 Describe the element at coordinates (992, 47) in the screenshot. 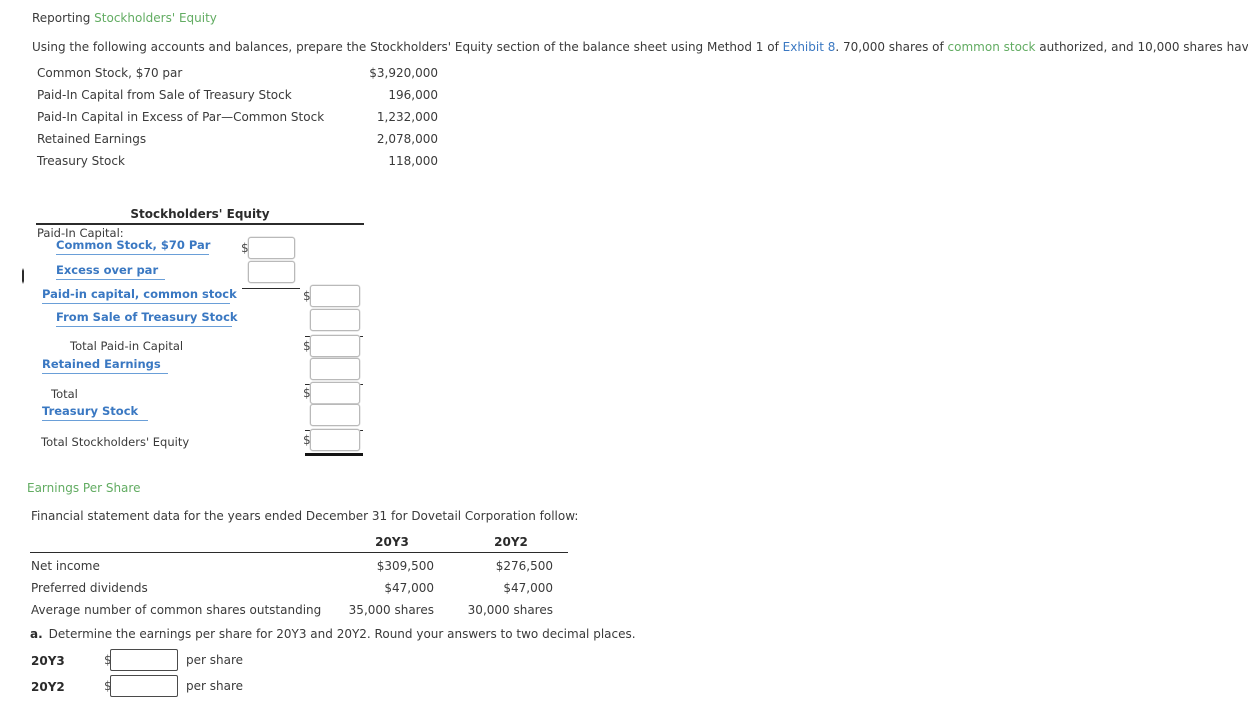

I see `common-stock-link: common stock` at that location.